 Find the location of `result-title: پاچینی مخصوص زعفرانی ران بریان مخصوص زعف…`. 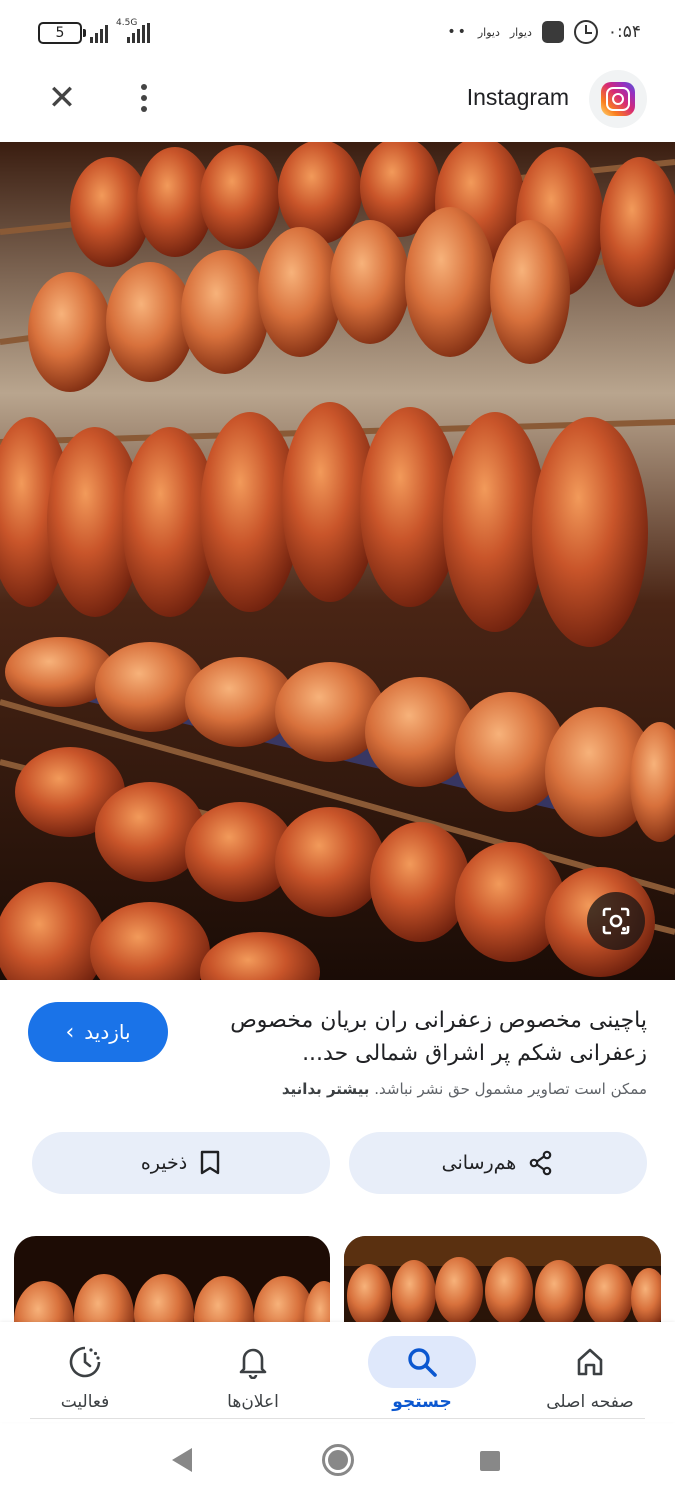

result-title: پاچینی مخصوص زعفرانی ران بریان مخصوص زعف… is located at coordinates (422, 1037).